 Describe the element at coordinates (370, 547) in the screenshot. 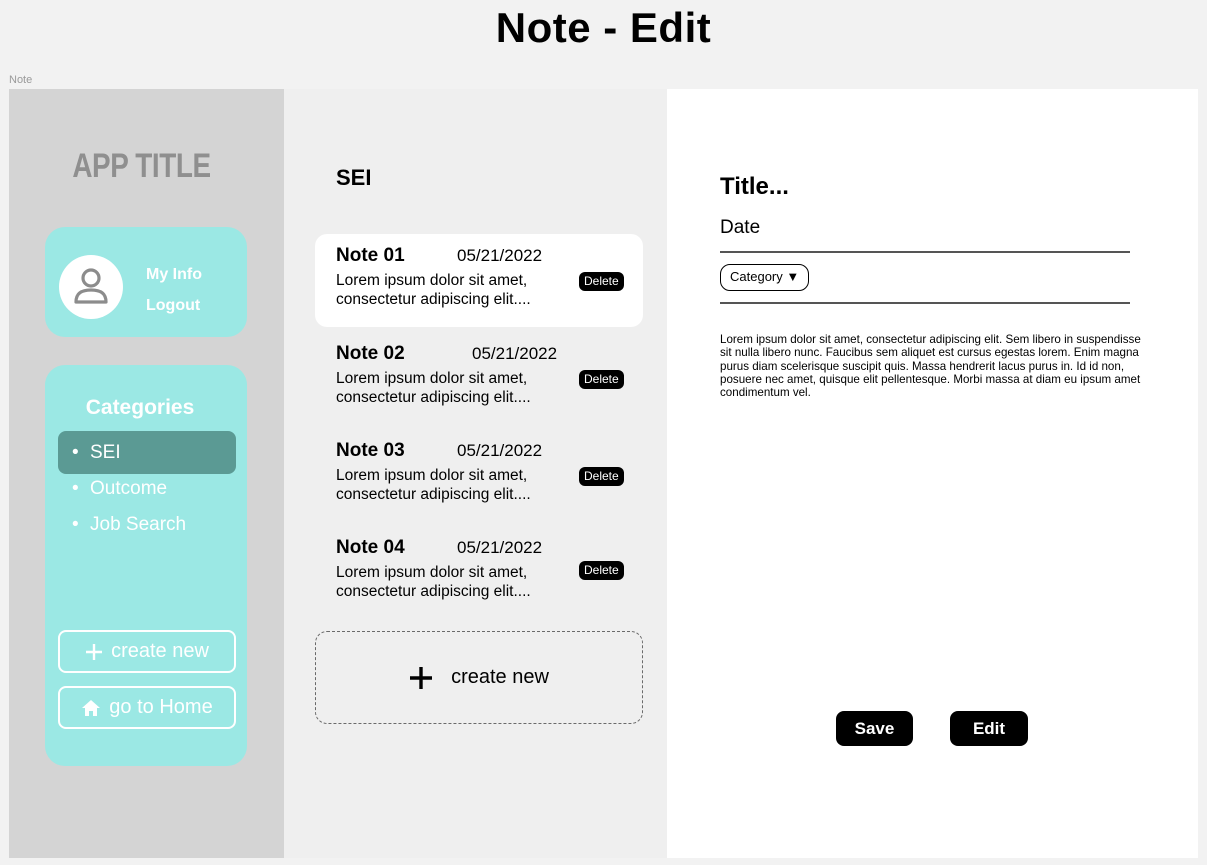

I see `note-title: Note 04` at that location.